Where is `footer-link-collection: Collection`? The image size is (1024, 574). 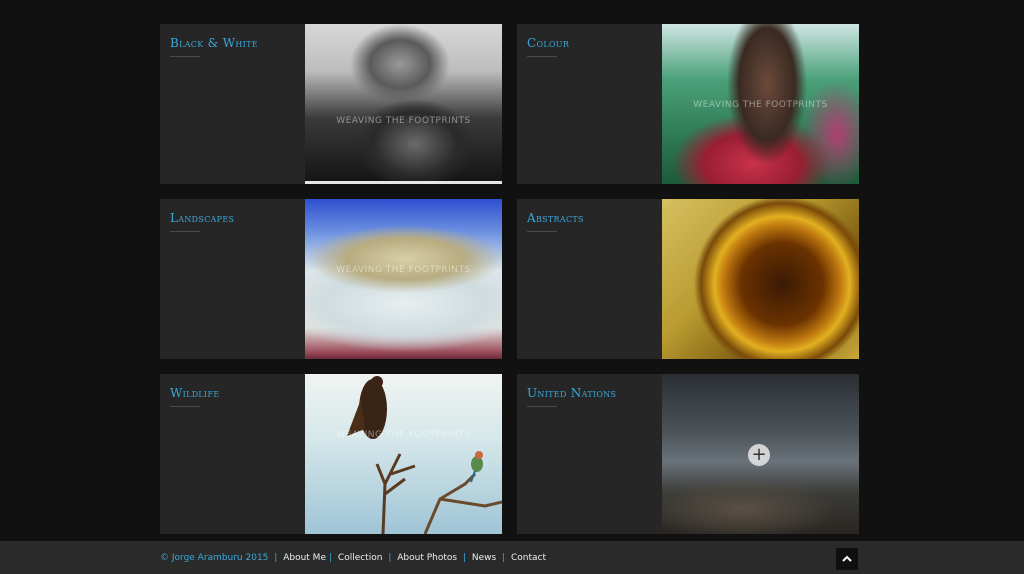
footer-link-collection: Collection is located at coordinates (360, 558).